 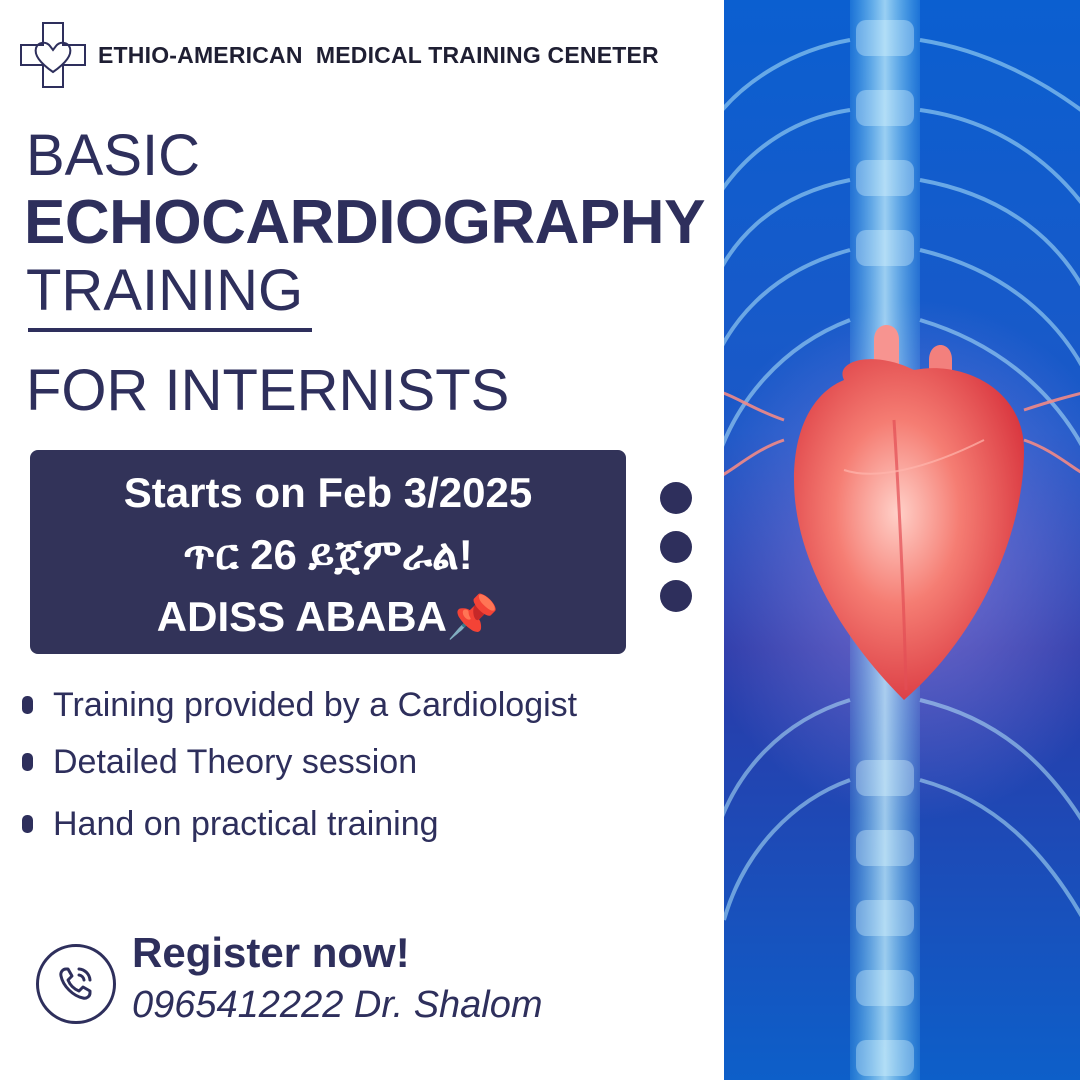 What do you see at coordinates (165, 290) in the screenshot?
I see `headline-training: TRAINING` at bounding box center [165, 290].